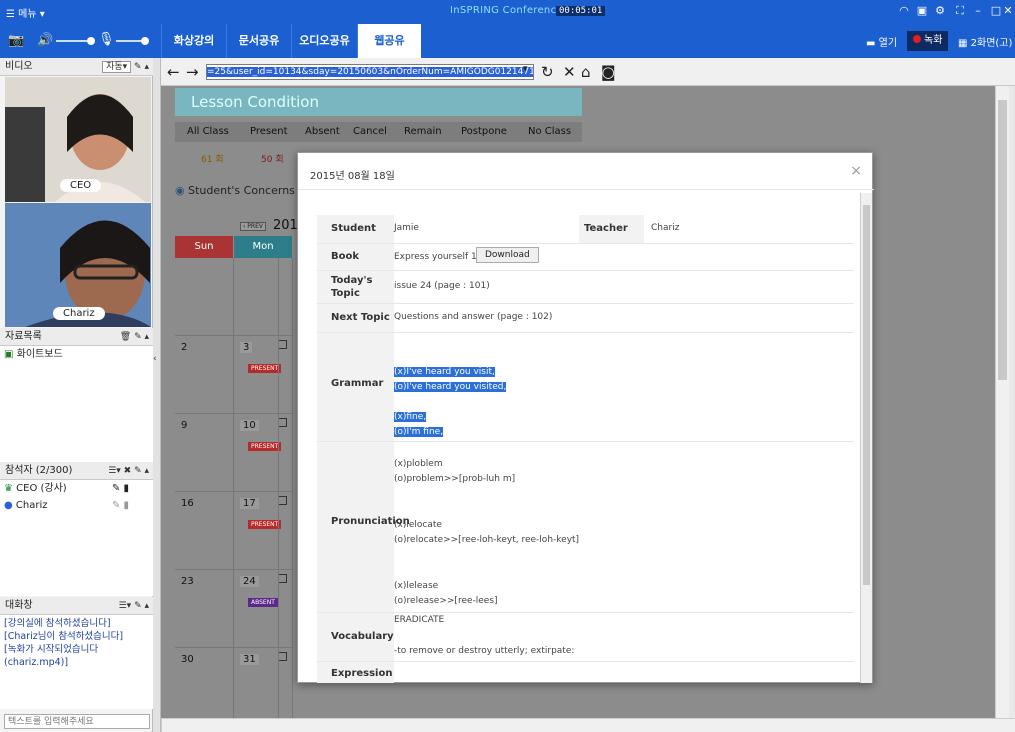 This screenshot has height=732, width=1015. Describe the element at coordinates (507, 255) in the screenshot. I see `download-button: Download` at that location.